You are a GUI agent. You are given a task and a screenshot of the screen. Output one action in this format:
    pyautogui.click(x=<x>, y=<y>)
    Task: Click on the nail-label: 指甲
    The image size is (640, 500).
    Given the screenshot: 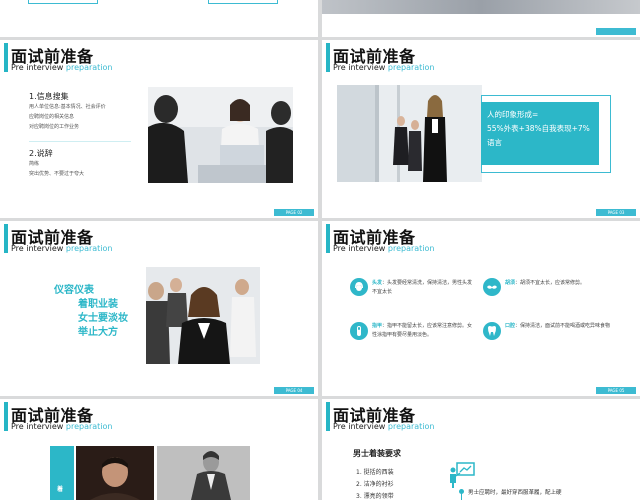 What is the action you would take?
    pyautogui.click(x=377, y=326)
    